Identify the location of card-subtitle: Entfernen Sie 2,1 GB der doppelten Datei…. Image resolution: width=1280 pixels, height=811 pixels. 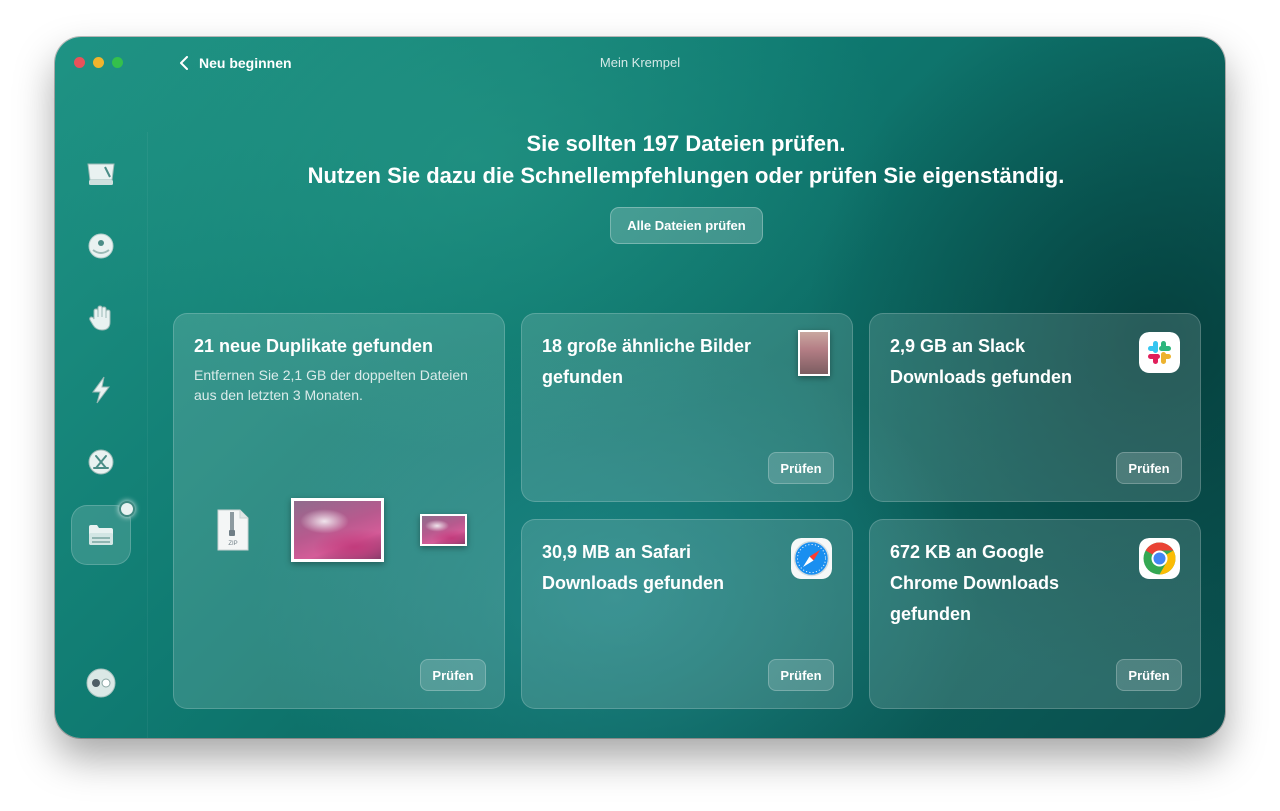
(331, 385).